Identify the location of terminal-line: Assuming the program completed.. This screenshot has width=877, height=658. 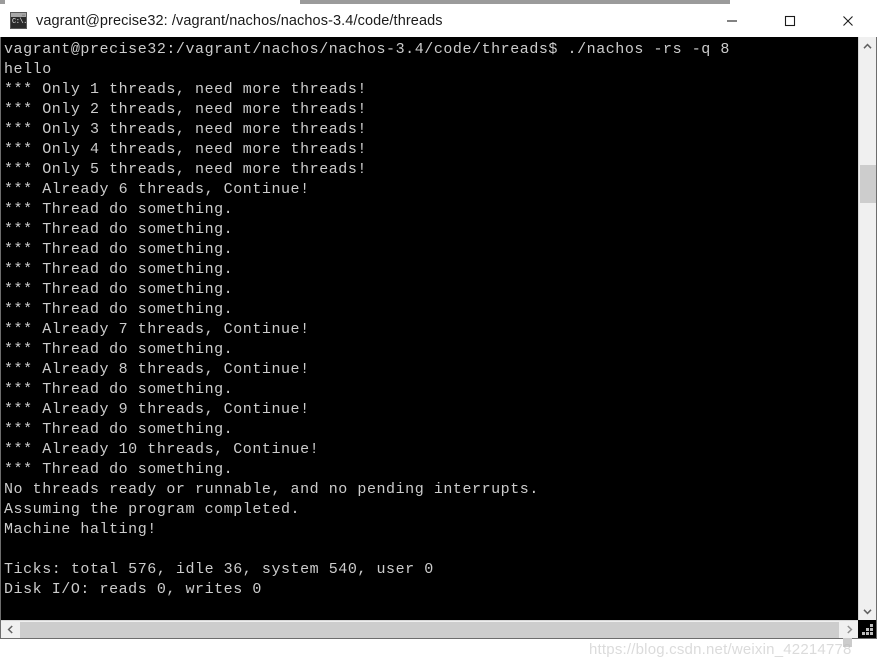
(152, 509).